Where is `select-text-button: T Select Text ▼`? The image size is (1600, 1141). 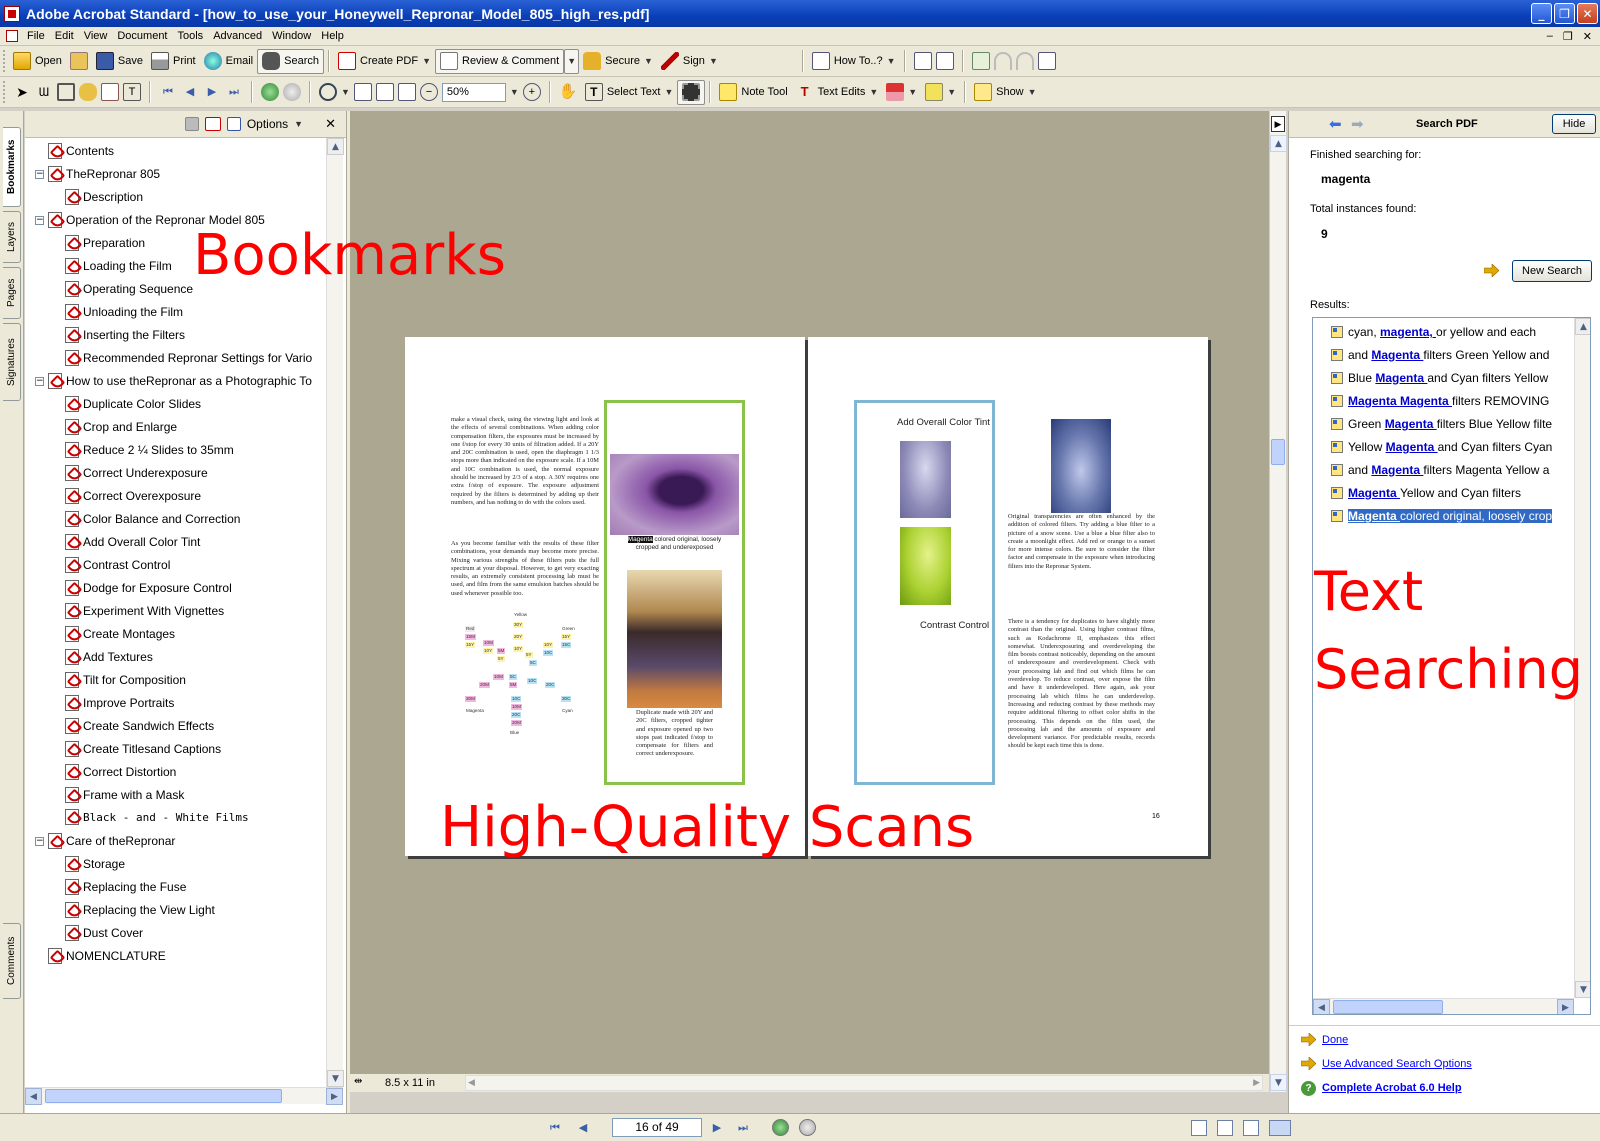
select-text-button: T Select Text ▼ is located at coordinates (629, 92).